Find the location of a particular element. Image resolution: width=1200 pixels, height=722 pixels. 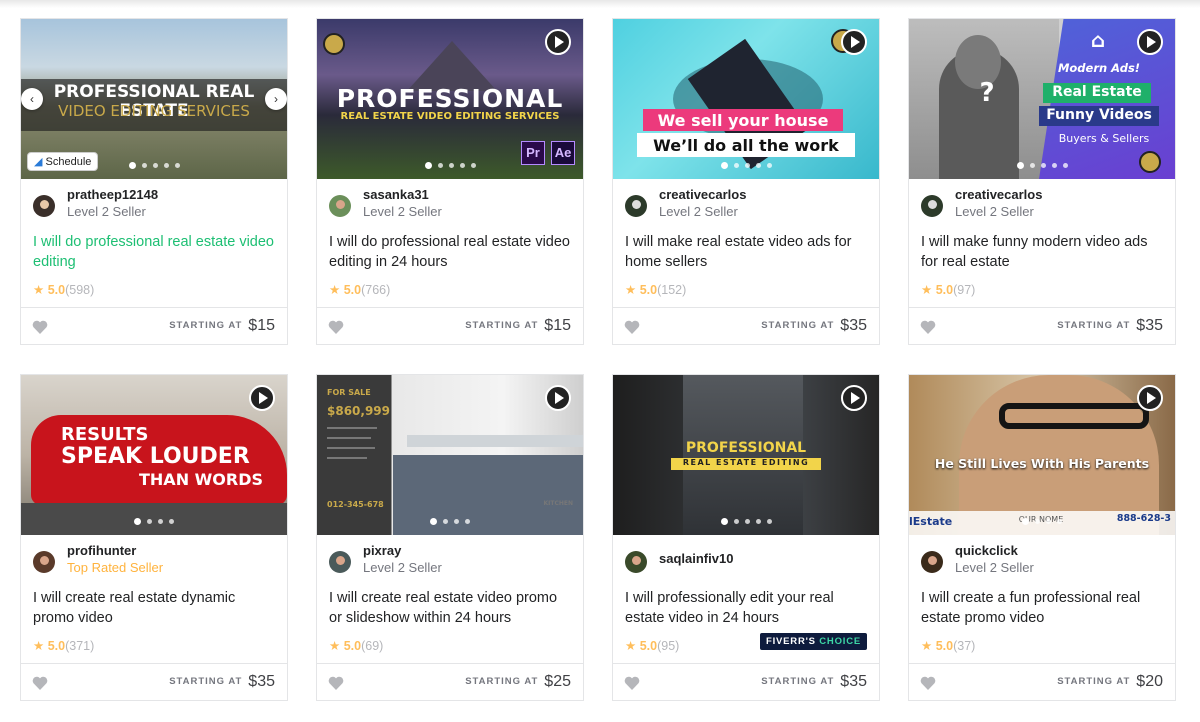

gig-rating: ★ 5.0(95) is located at coordinates (652, 646).